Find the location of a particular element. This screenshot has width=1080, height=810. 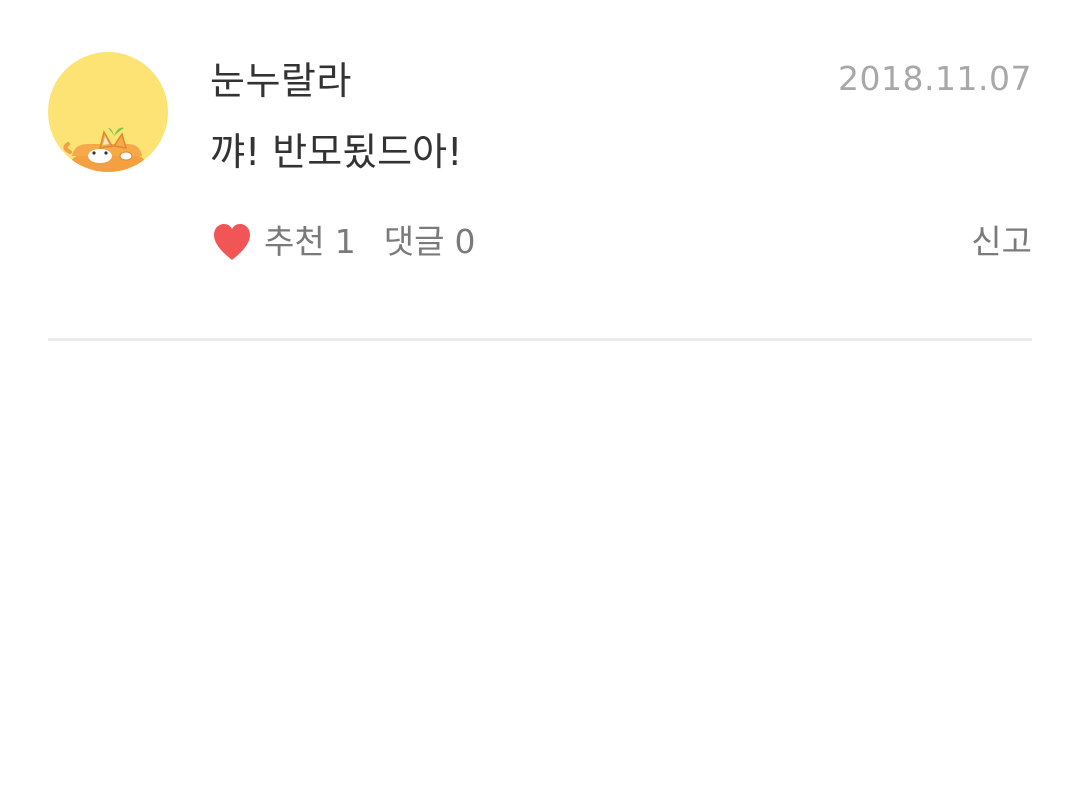

reply-label: 댓글 is located at coordinates (414, 241).